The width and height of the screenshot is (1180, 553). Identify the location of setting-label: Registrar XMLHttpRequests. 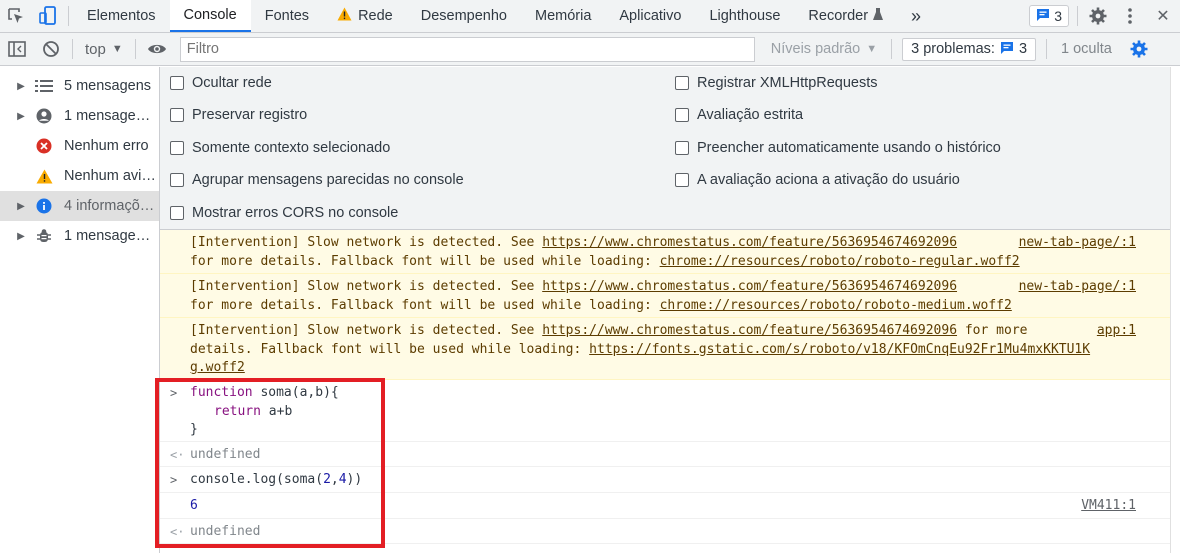
(787, 83).